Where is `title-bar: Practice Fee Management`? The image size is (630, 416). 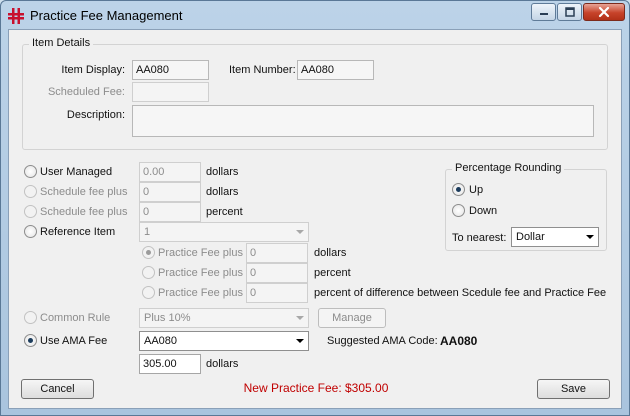
title-bar: Practice Fee Management is located at coordinates (315, 15).